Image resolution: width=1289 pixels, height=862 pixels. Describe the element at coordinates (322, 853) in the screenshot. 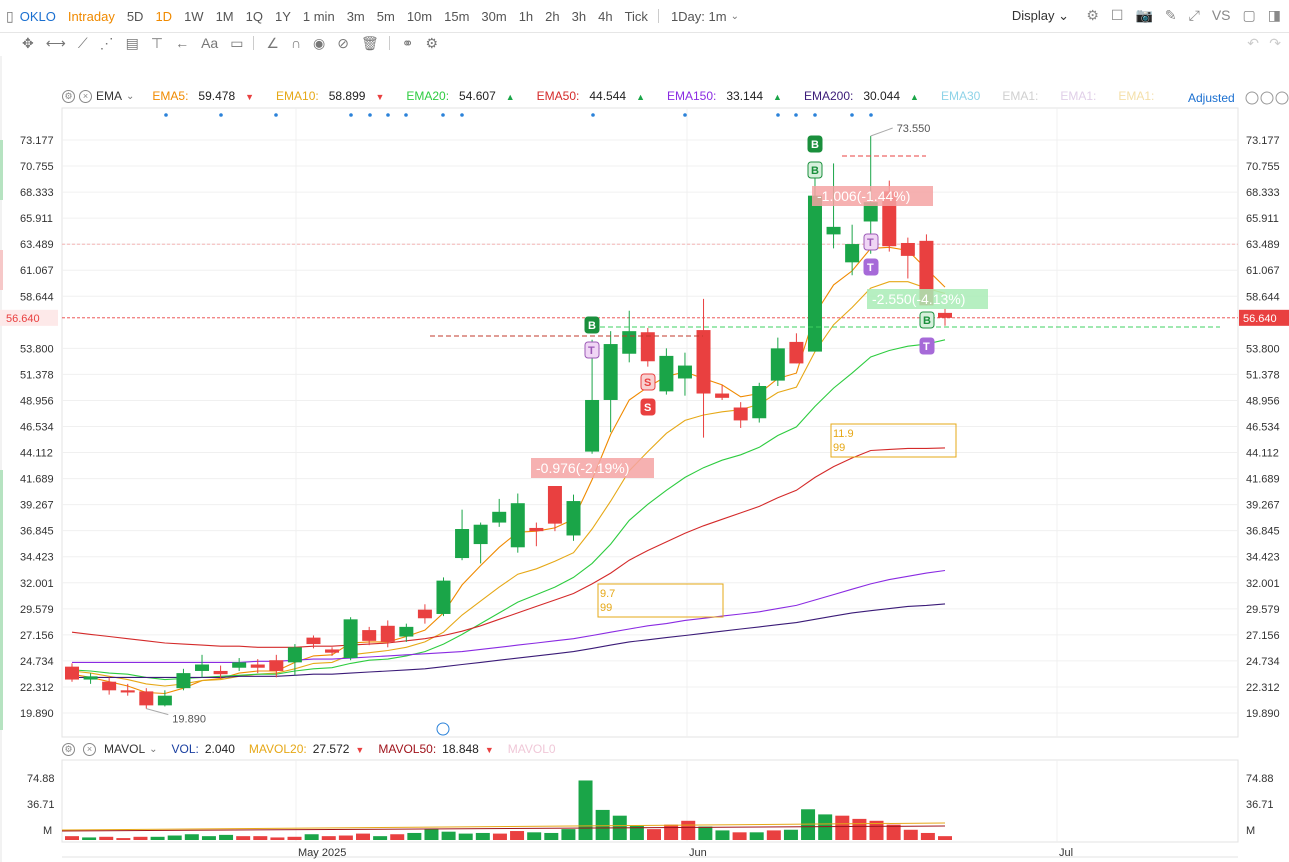

I see `x-tick-label: May 2025` at that location.